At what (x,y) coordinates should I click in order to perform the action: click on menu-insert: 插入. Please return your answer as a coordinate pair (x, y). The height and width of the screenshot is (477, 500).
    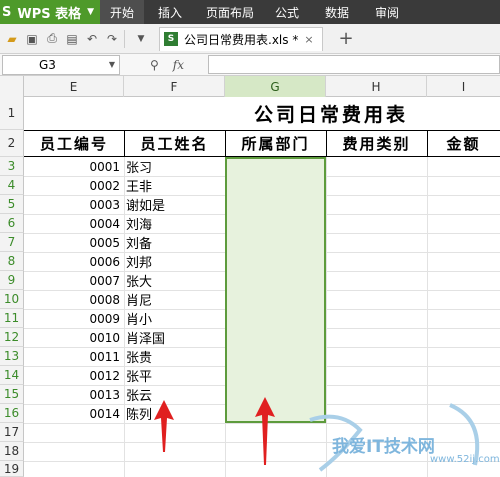
    Looking at the image, I should click on (170, 12).